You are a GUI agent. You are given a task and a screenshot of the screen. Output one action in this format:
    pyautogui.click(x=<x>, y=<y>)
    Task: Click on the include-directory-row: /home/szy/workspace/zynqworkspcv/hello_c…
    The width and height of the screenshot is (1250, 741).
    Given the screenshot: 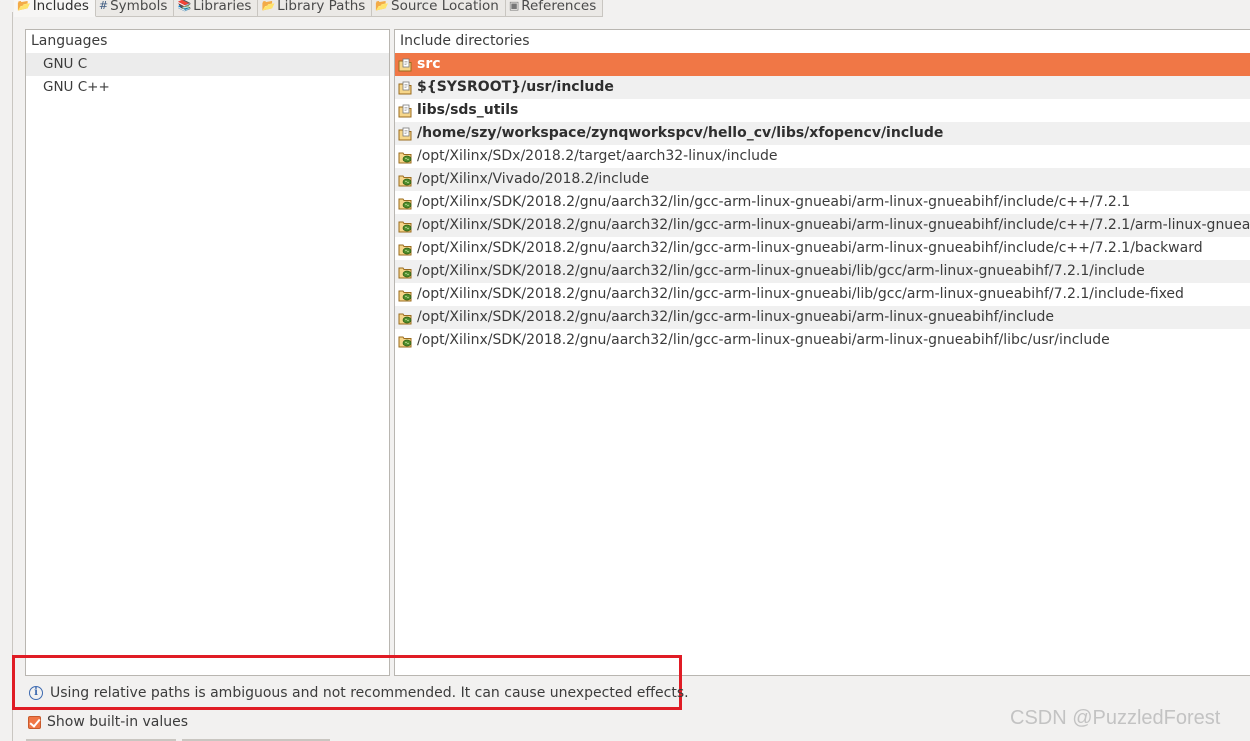 What is the action you would take?
    pyautogui.click(x=822, y=133)
    